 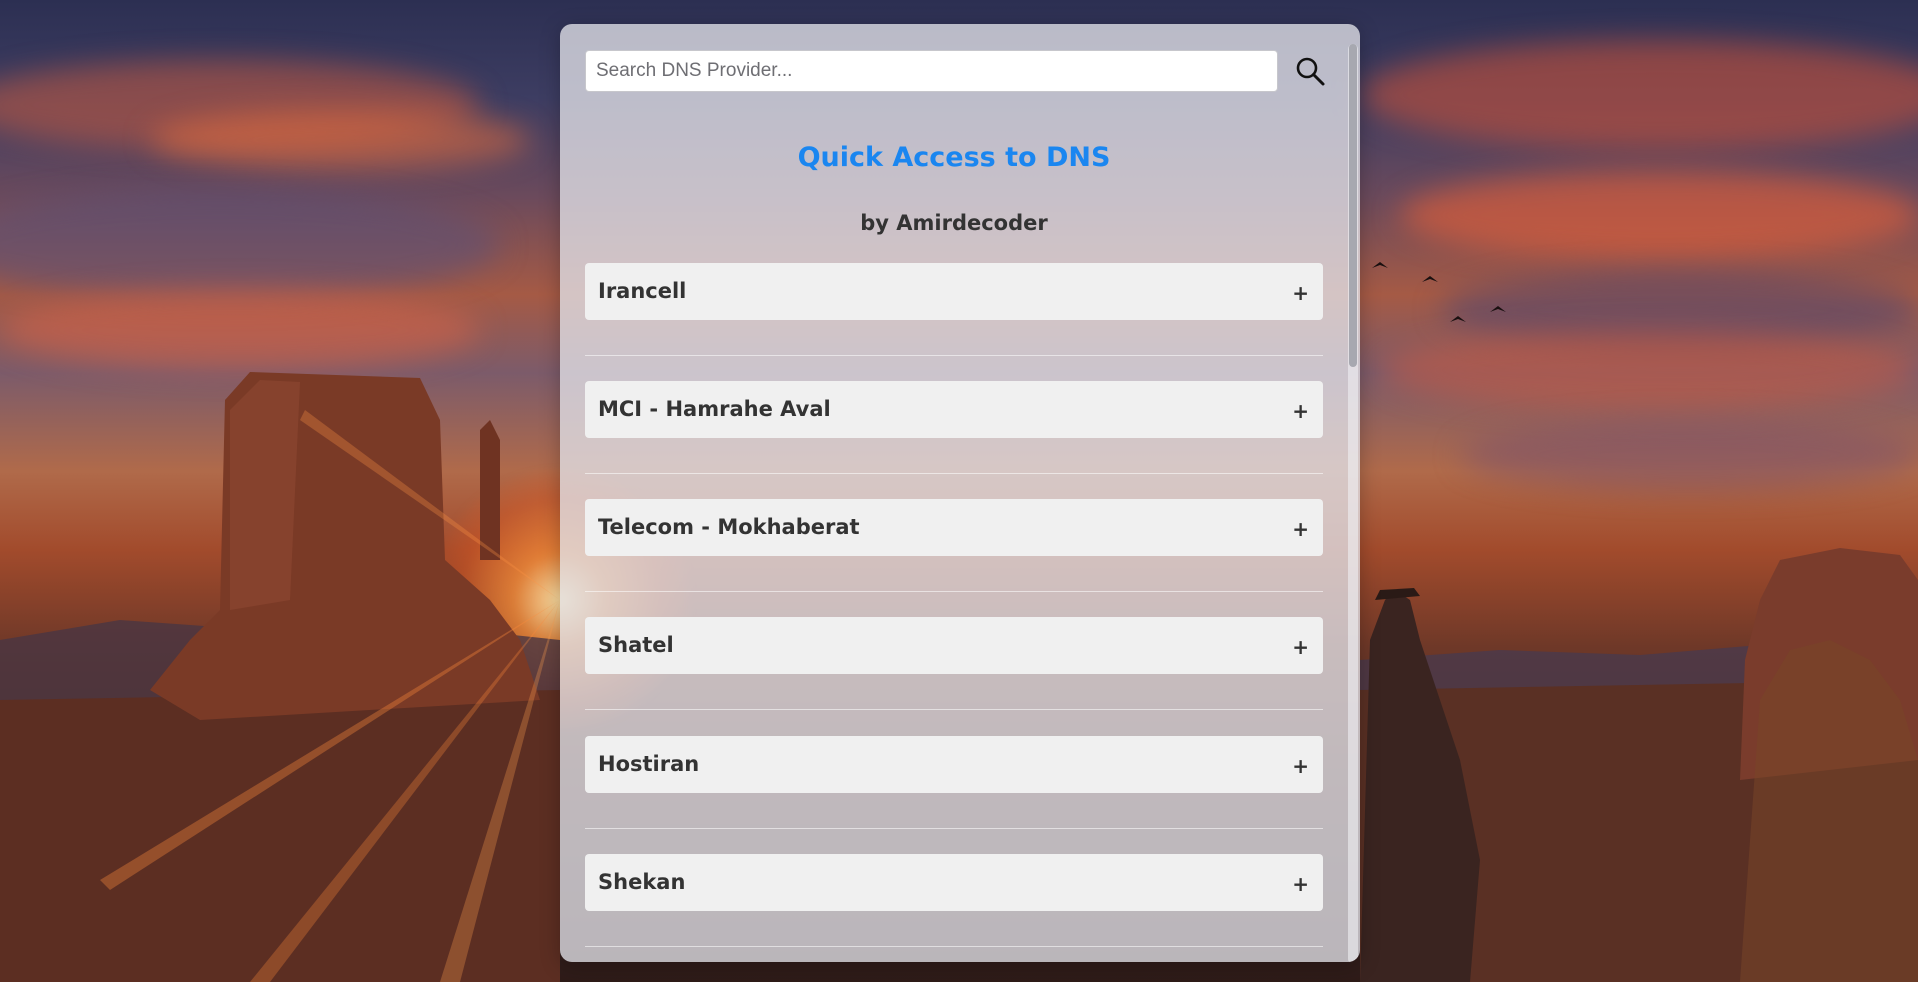 What do you see at coordinates (642, 882) in the screenshot?
I see `provider-label: Shekan` at bounding box center [642, 882].